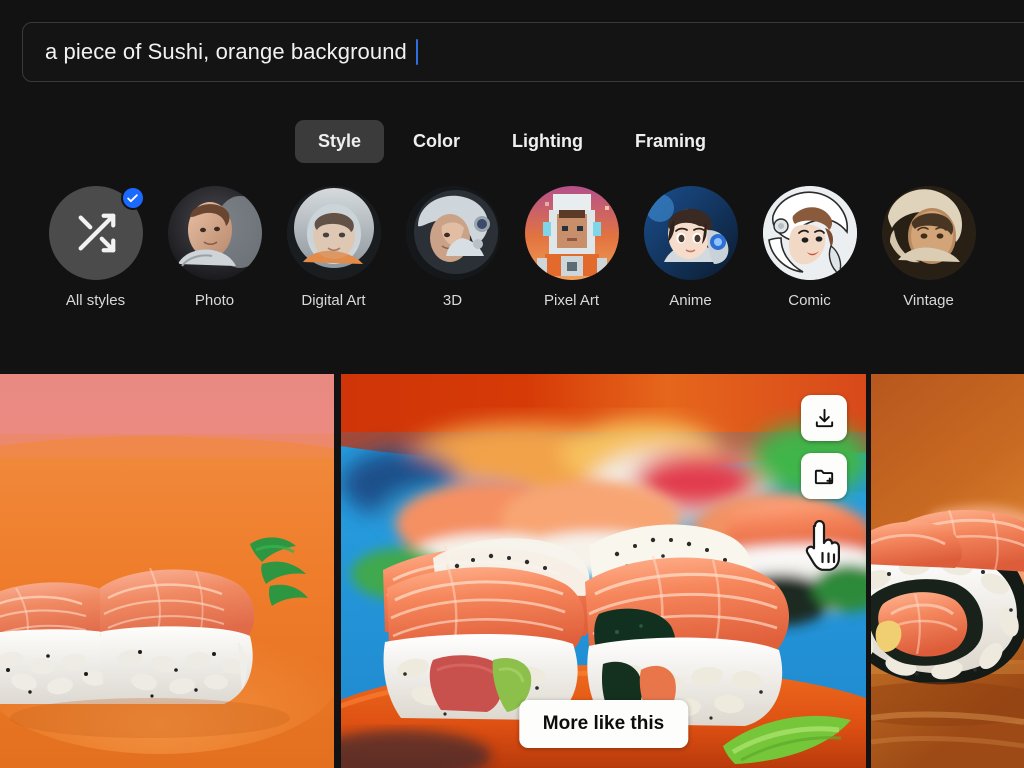 The width and height of the screenshot is (1024, 768). What do you see at coordinates (690, 300) in the screenshot?
I see `style-label: Anime` at bounding box center [690, 300].